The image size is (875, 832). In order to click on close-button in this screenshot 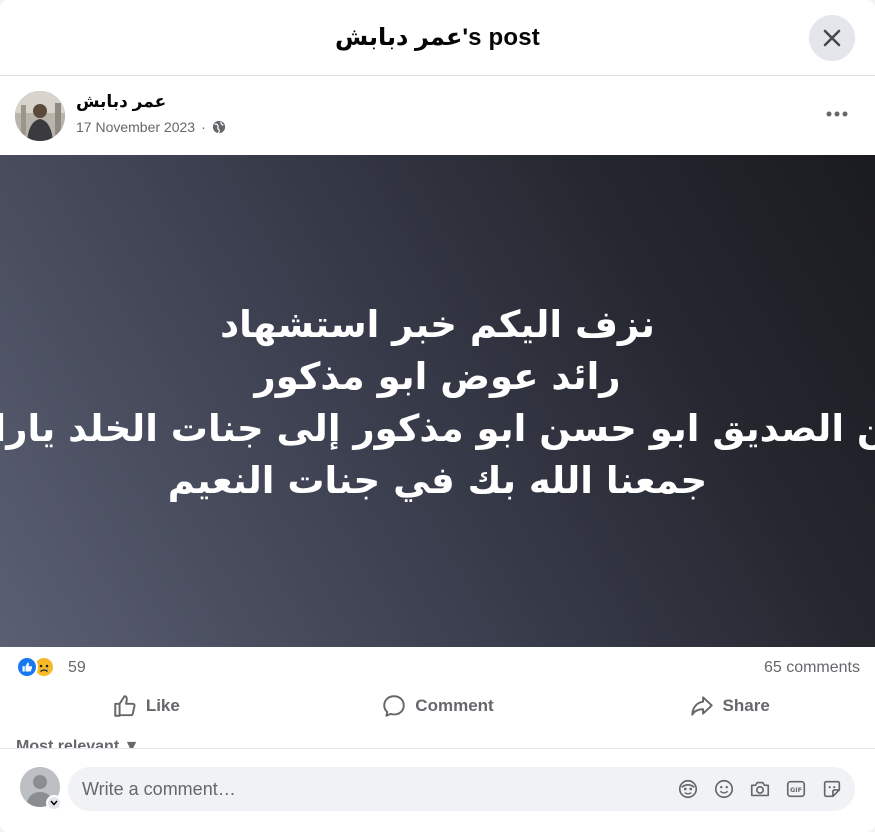, I will do `click(832, 38)`.